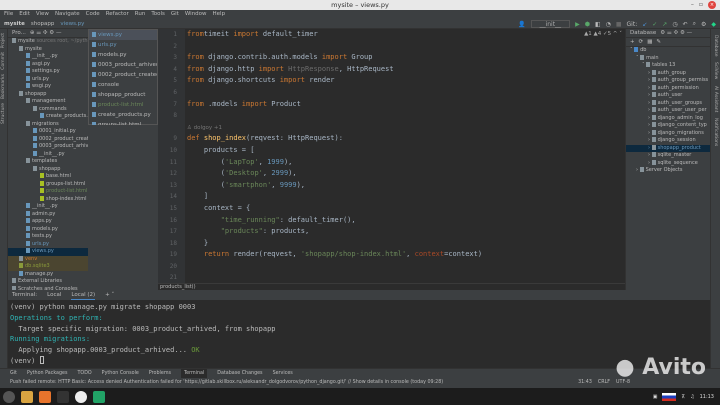 This screenshot has width=720, height=405. What do you see at coordinates (48, 72) in the screenshot?
I see `tree-item: settings.py` at bounding box center [48, 72].